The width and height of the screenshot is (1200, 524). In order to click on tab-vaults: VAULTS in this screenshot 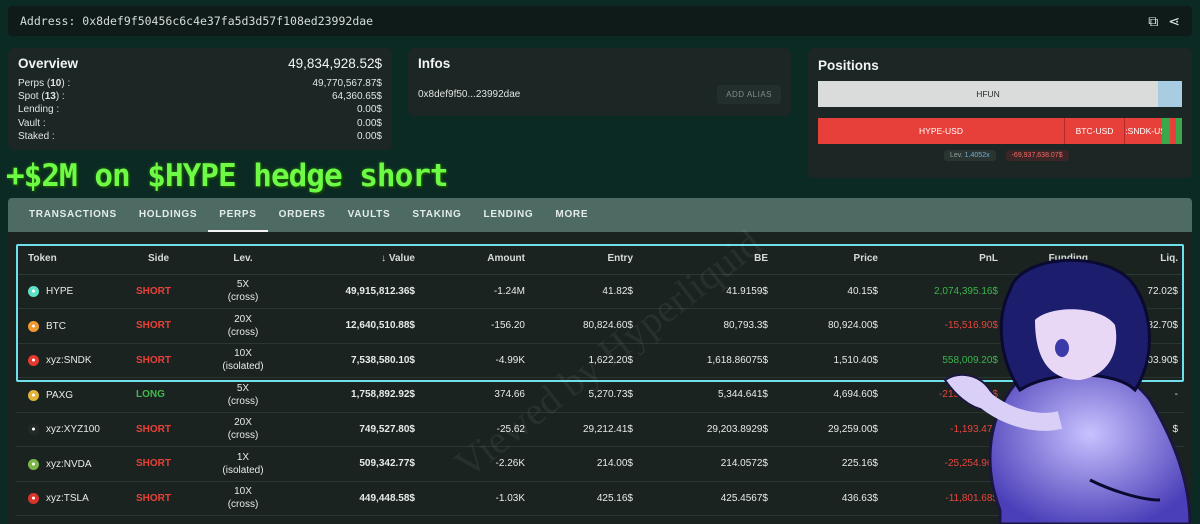, I will do `click(369, 220)`.